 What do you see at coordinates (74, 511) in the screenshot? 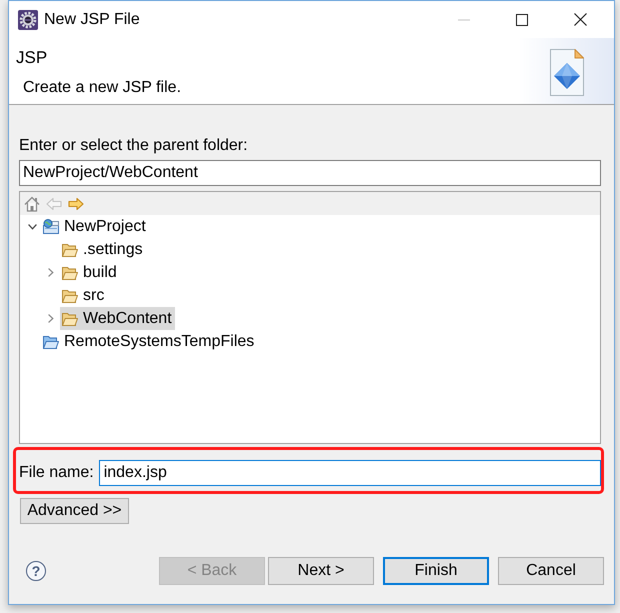
I see `advanced-button: Advanced >>` at bounding box center [74, 511].